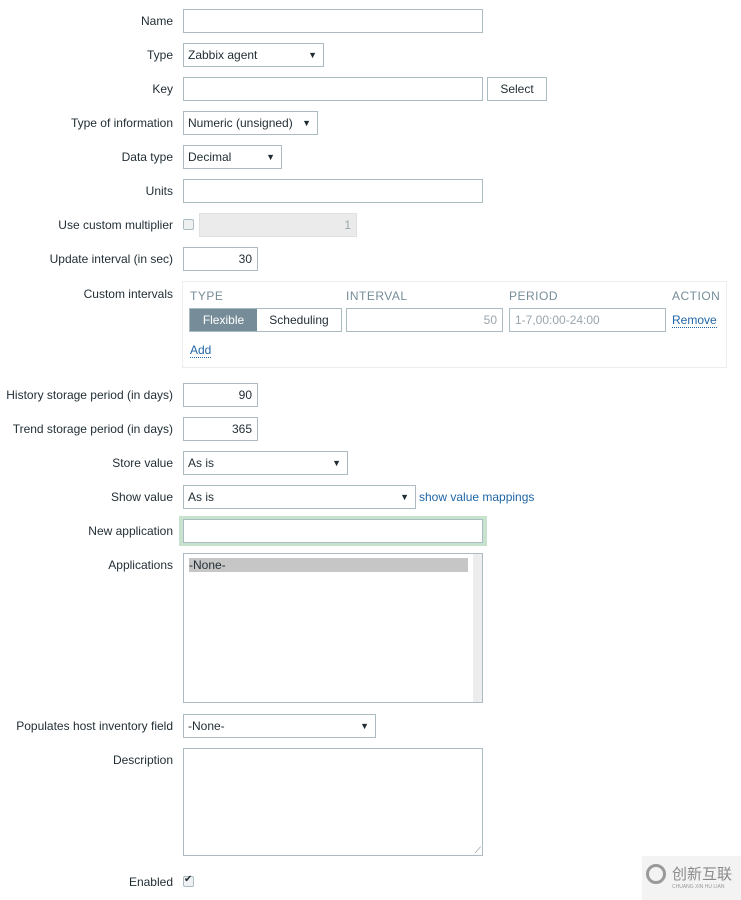 This screenshot has width=741, height=900. I want to click on key-input, so click(333, 89).